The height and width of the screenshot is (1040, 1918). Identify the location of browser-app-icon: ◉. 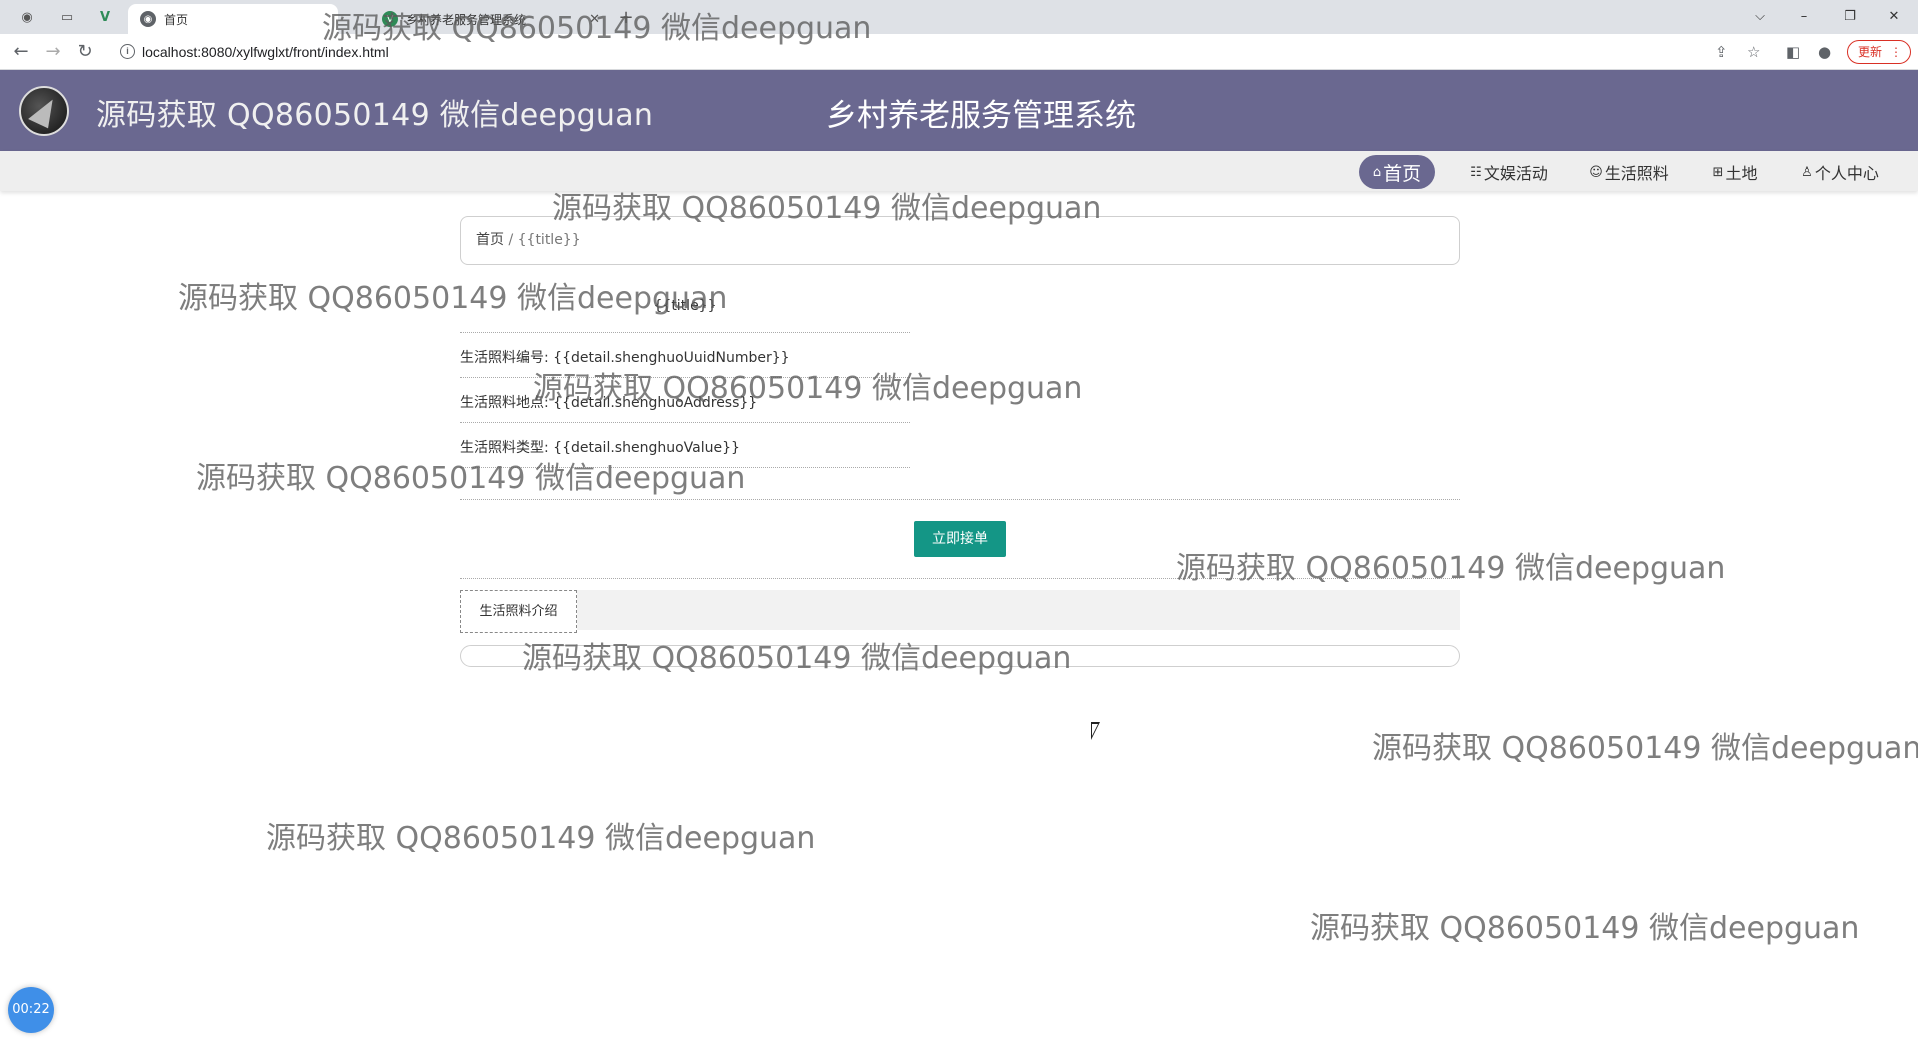
(27, 17).